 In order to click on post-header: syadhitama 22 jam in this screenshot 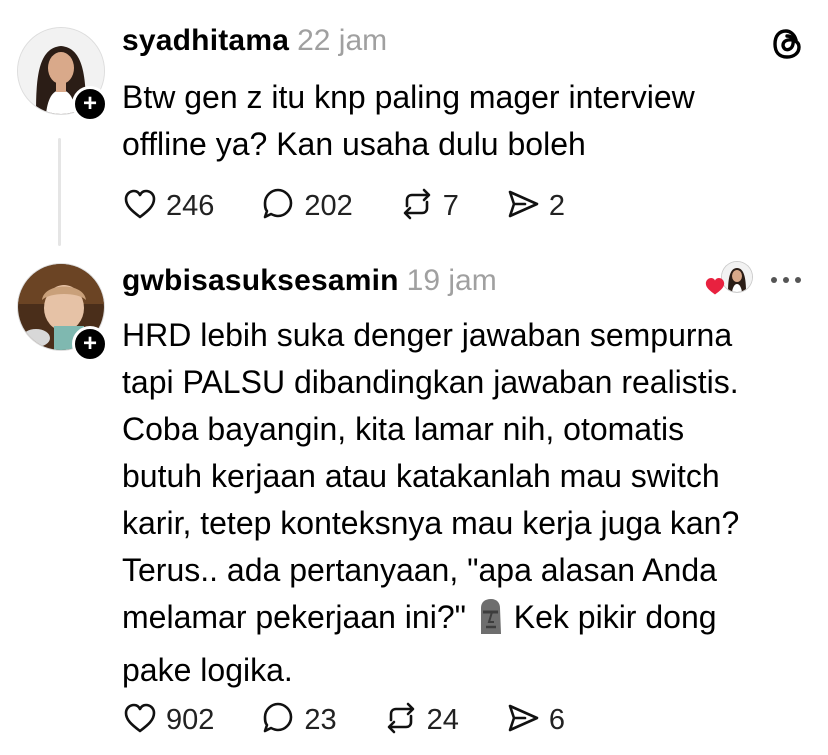, I will do `click(254, 41)`.